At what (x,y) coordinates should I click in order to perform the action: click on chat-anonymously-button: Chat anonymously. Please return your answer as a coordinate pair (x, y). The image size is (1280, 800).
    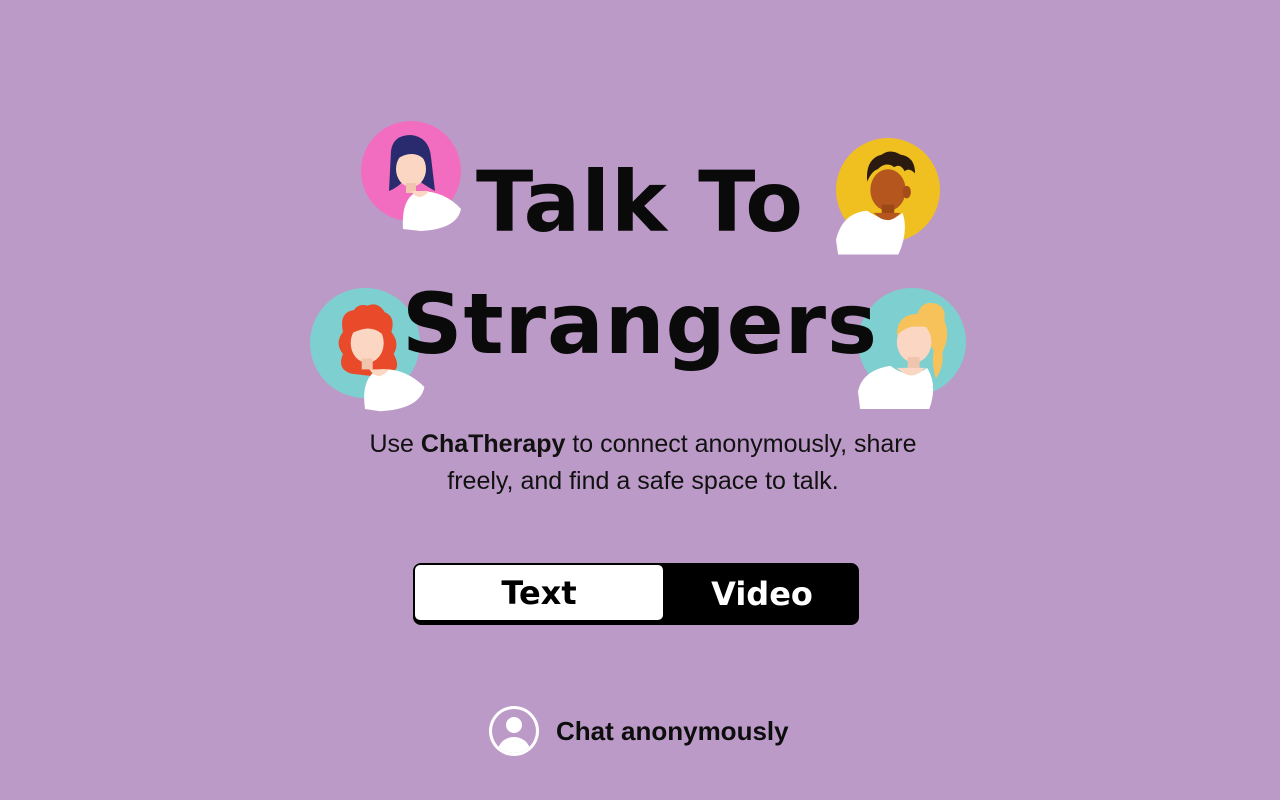
    Looking at the image, I should click on (638, 731).